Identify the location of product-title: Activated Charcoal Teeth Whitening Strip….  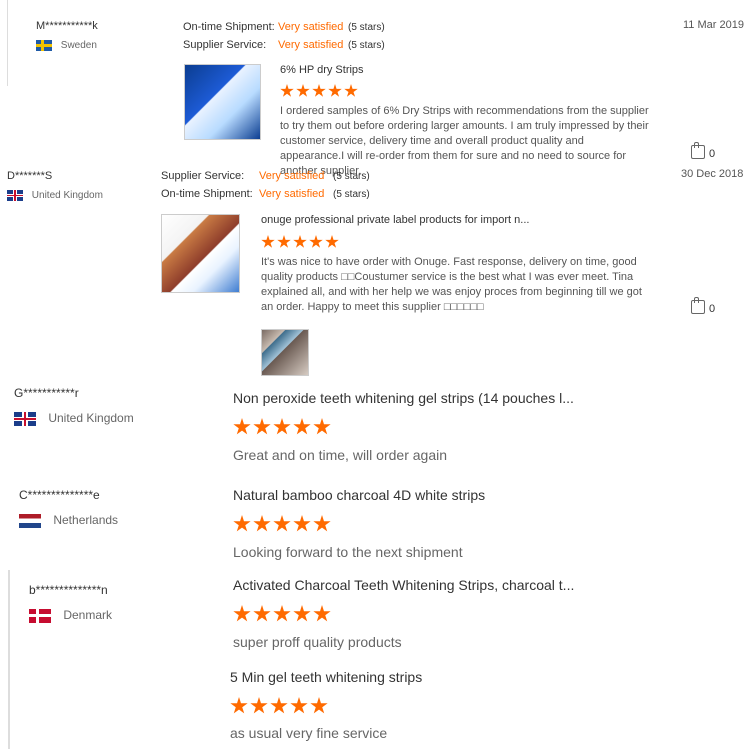
(403, 585).